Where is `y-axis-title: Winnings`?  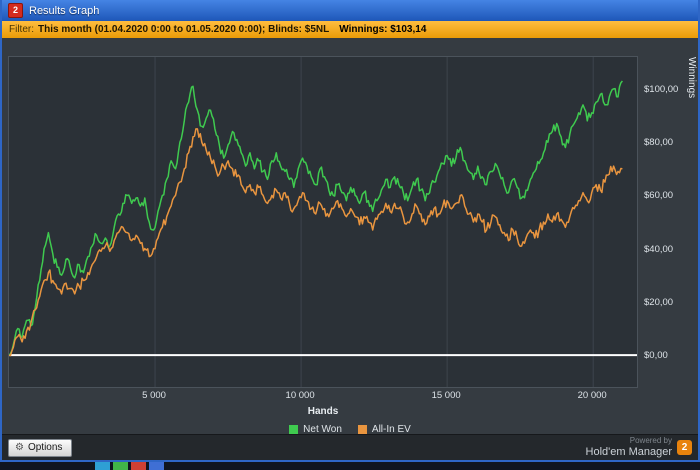
y-axis-title: Winnings is located at coordinates (691, 78).